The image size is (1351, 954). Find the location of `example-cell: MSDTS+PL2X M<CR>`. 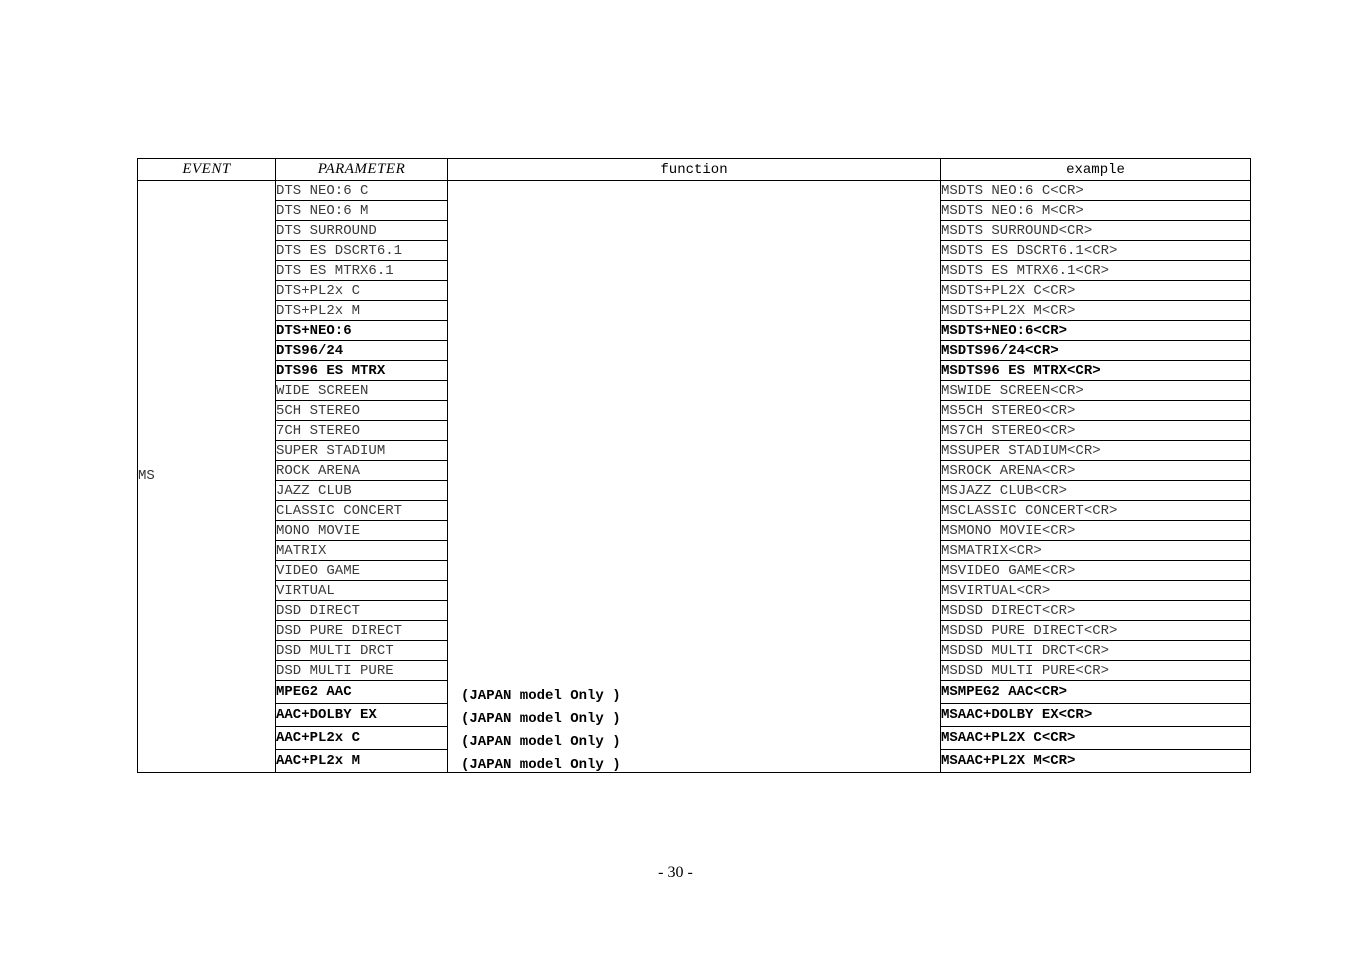

example-cell: MSDTS+PL2X M<CR> is located at coordinates (1095, 310).